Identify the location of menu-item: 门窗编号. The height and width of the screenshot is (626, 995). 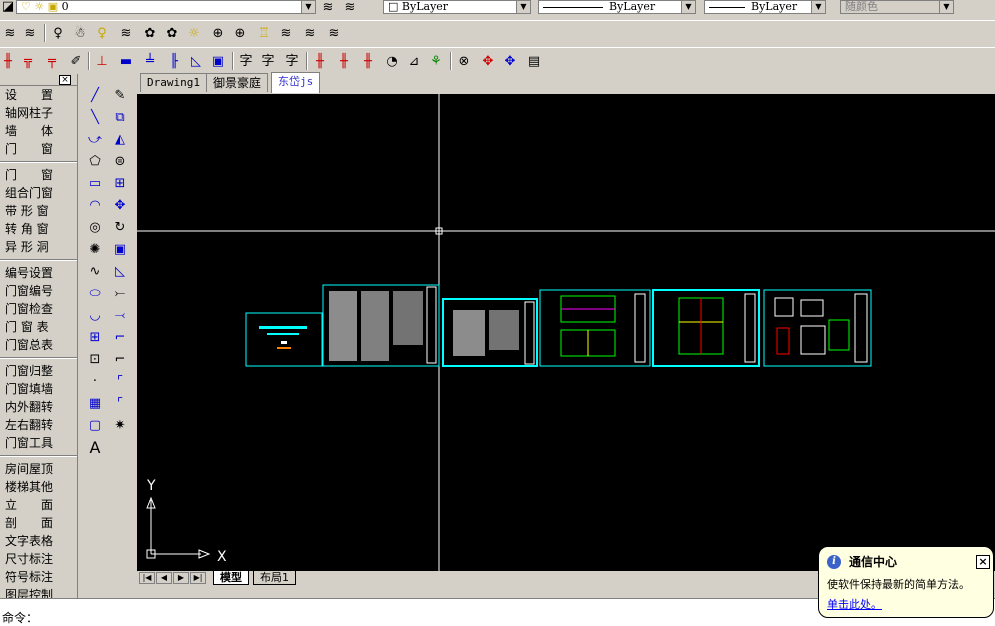
(38, 291).